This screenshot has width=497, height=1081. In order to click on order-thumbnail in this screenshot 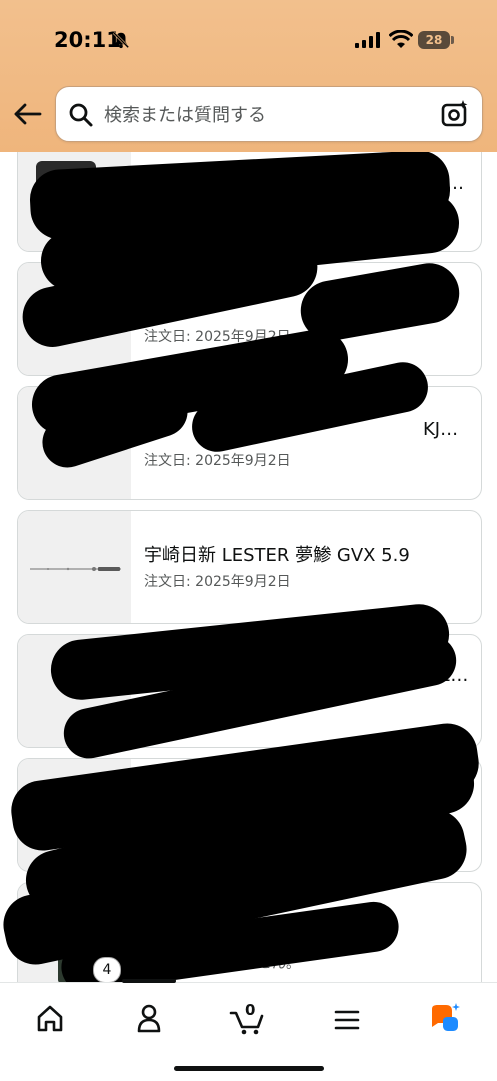, I will do `click(74, 567)`.